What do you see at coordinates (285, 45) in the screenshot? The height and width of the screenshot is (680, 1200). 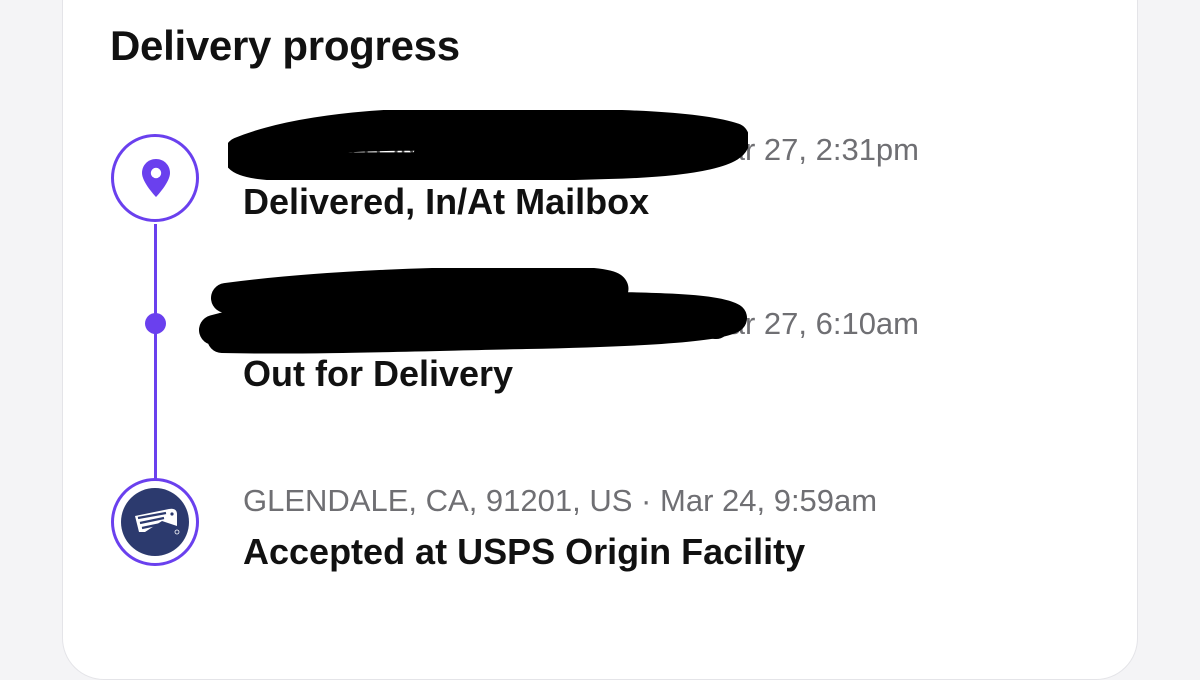 I see `section-title: Delivery progress` at bounding box center [285, 45].